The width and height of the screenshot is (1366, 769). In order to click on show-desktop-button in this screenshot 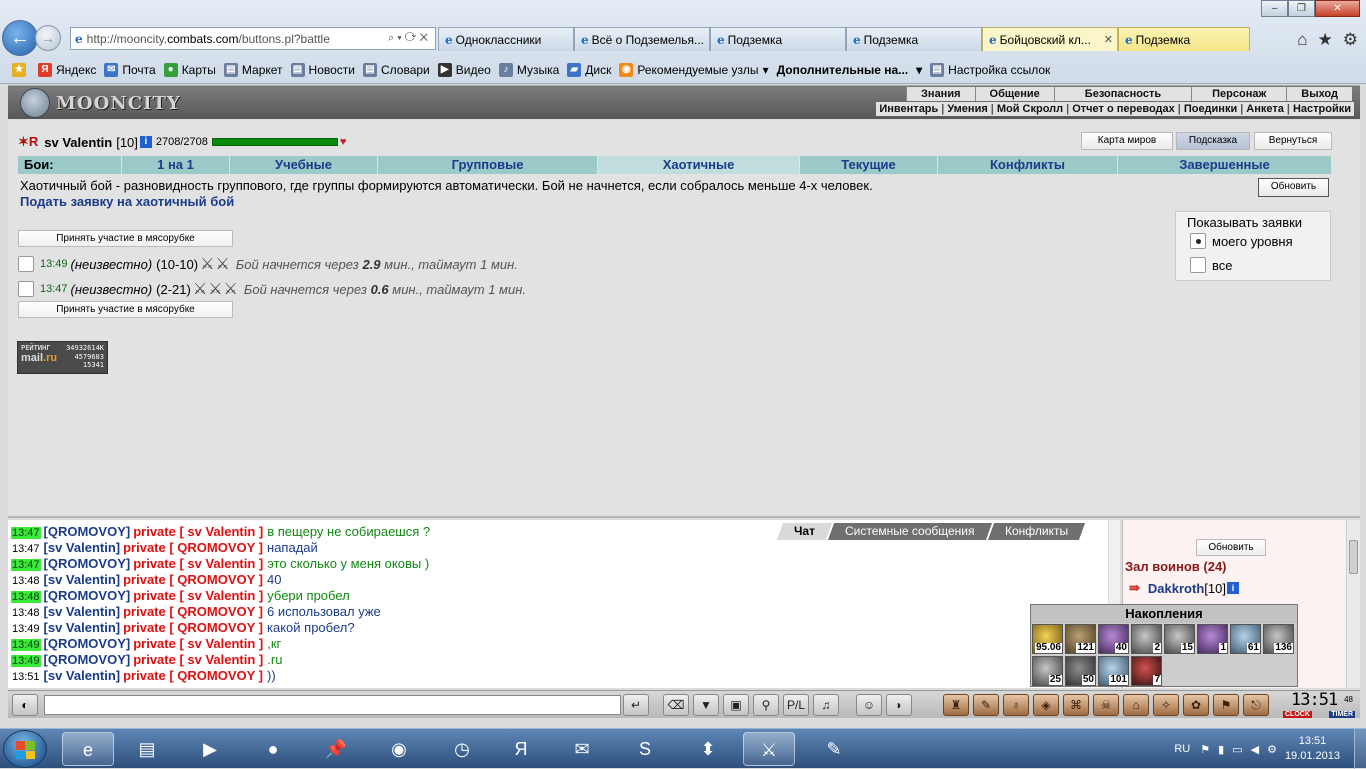, I will do `click(1360, 749)`.